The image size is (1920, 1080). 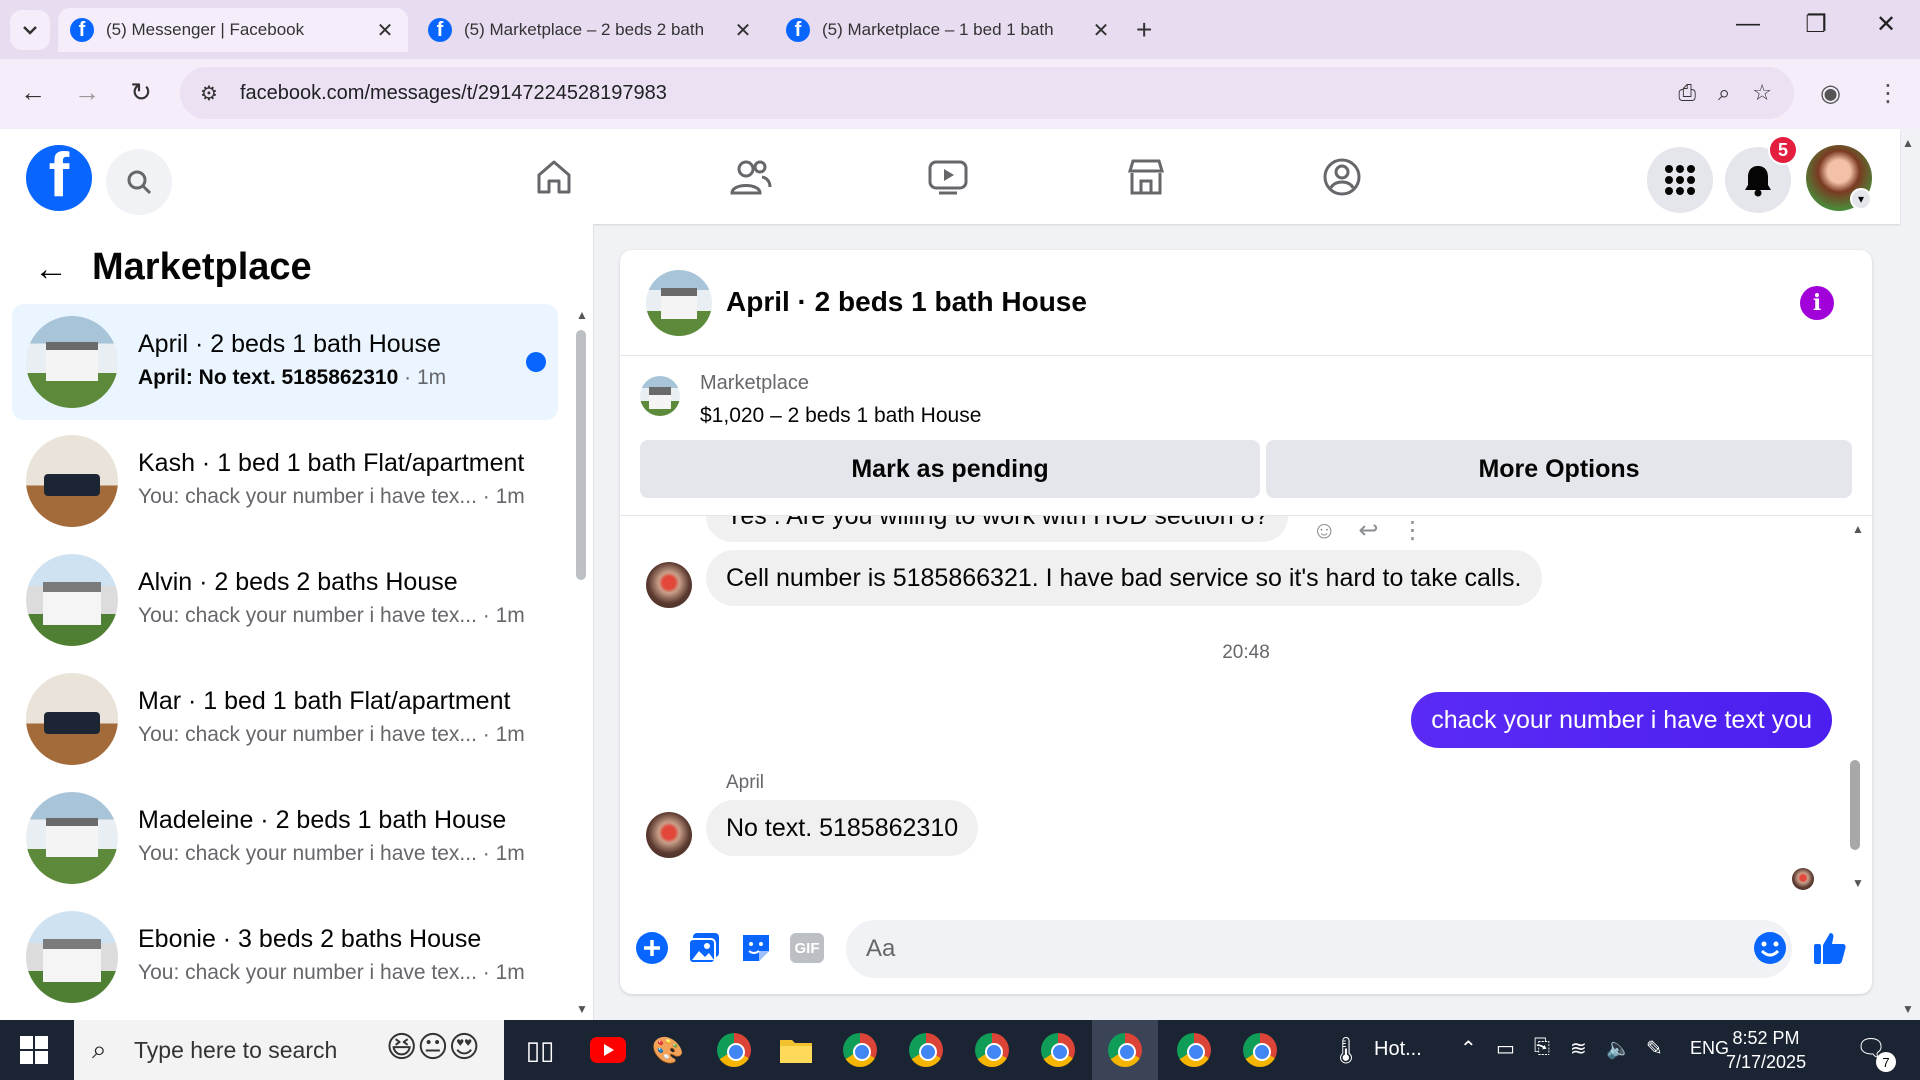 I want to click on chat-listing-avatar, so click(x=679, y=303).